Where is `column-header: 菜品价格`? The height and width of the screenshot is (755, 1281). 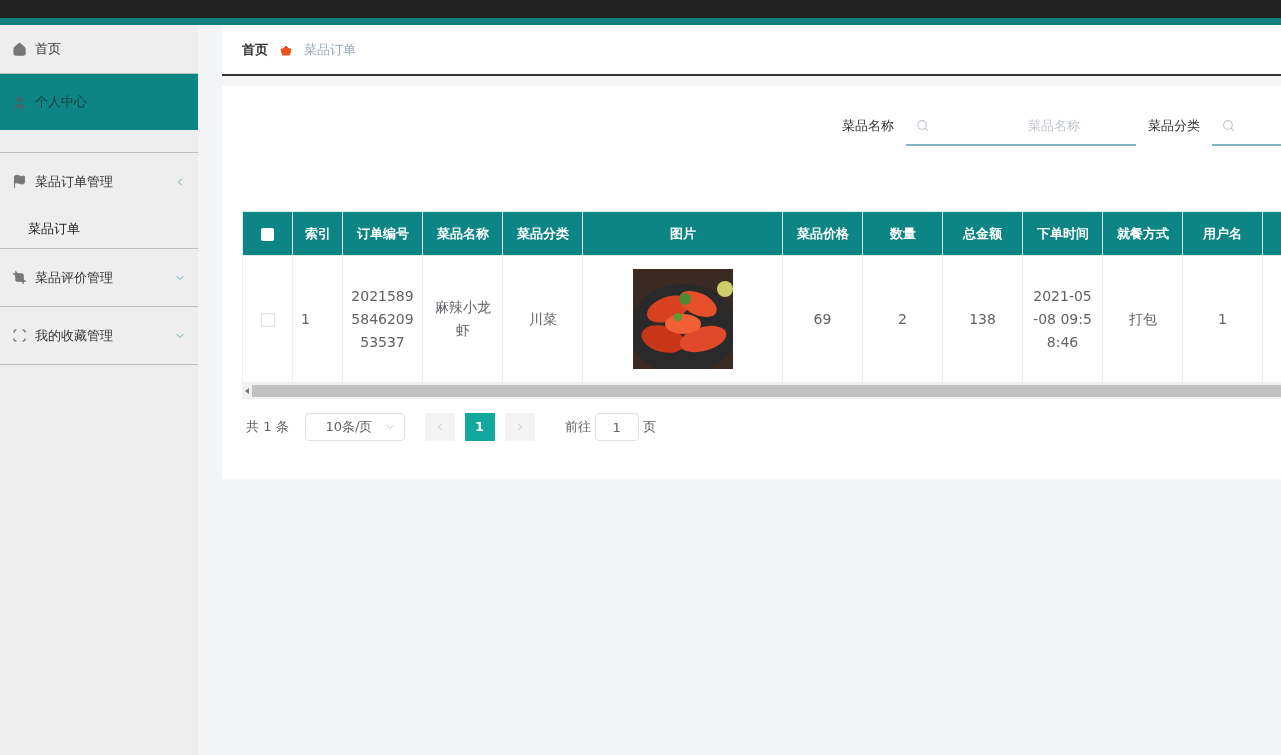 column-header: 菜品价格 is located at coordinates (822, 233).